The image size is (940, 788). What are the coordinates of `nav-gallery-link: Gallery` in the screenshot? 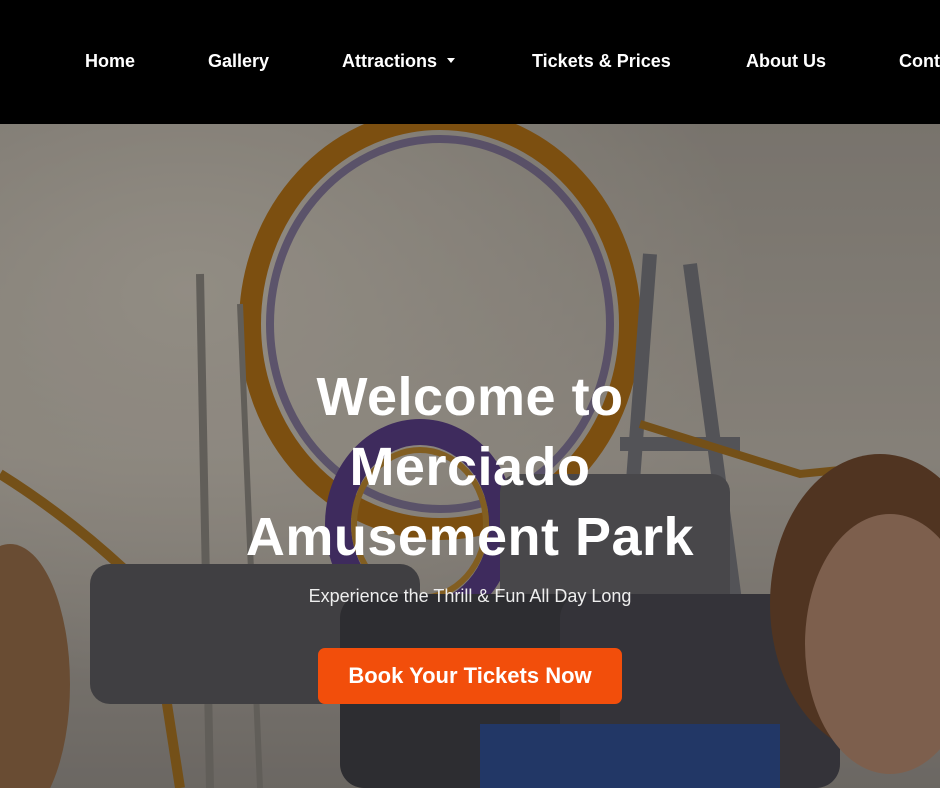 It's located at (238, 61).